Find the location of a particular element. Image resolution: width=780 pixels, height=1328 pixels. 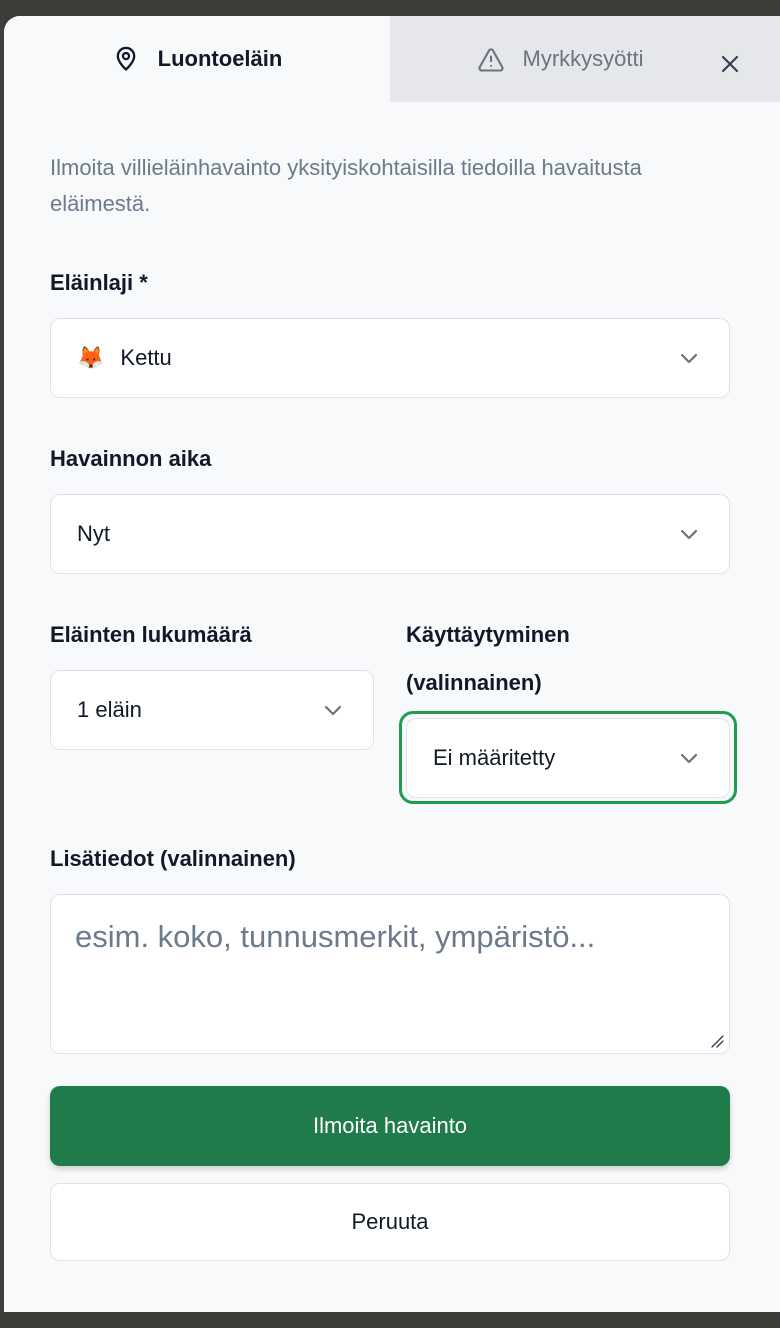

time-value: Nyt is located at coordinates (93, 533).